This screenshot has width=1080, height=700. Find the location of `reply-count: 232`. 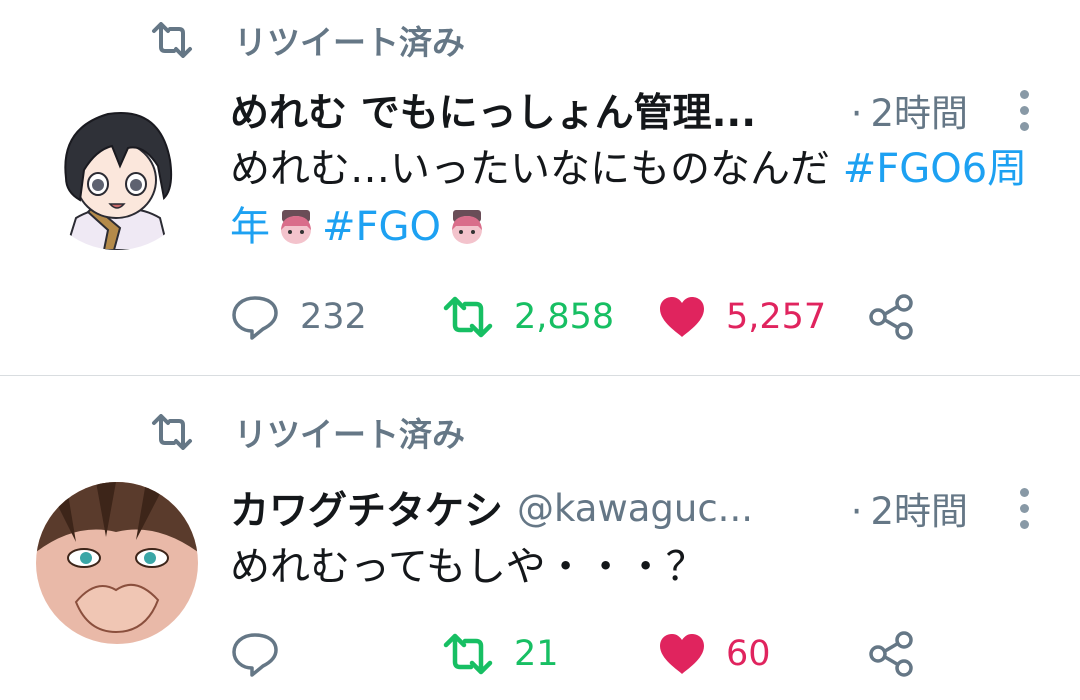

reply-count: 232 is located at coordinates (333, 317).